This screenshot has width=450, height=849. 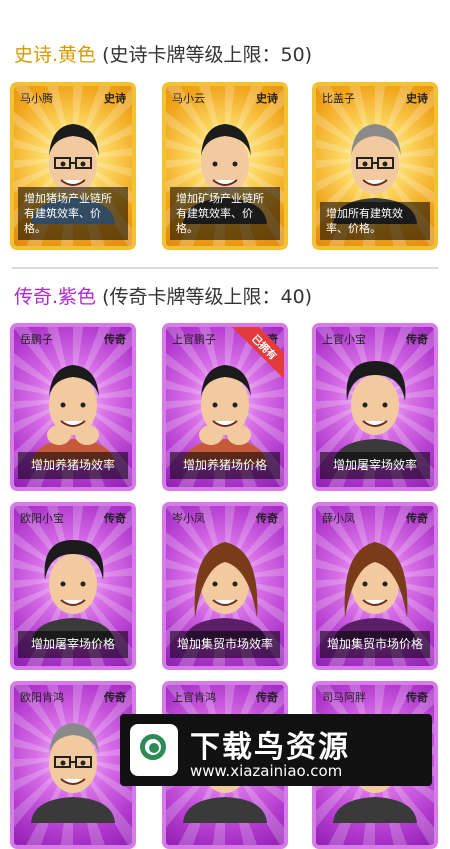 I want to click on card-character-name: 马小云, so click(x=188, y=98).